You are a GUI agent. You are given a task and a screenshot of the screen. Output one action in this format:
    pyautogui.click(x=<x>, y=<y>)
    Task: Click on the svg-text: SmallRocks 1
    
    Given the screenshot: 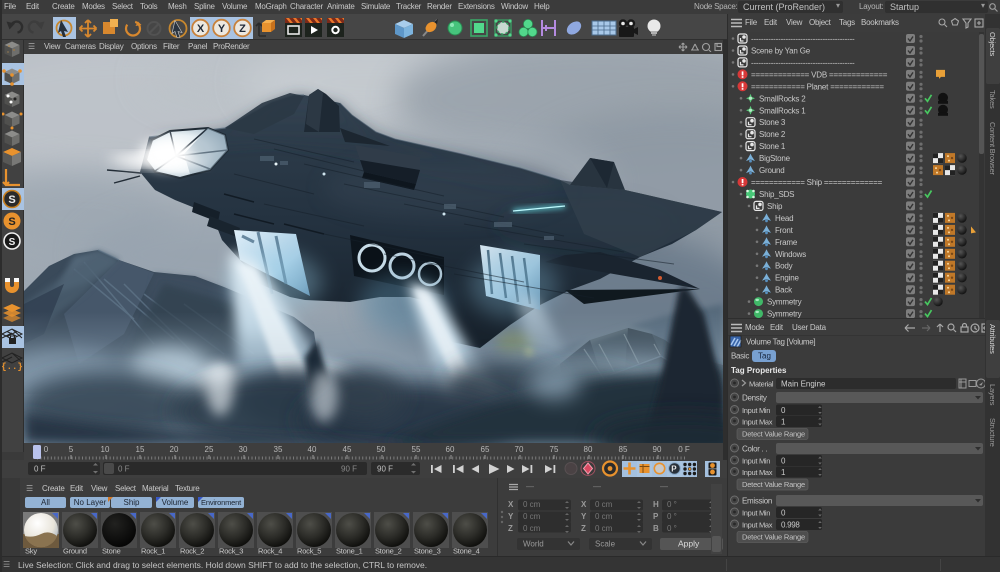 What is the action you would take?
    pyautogui.click(x=782, y=110)
    